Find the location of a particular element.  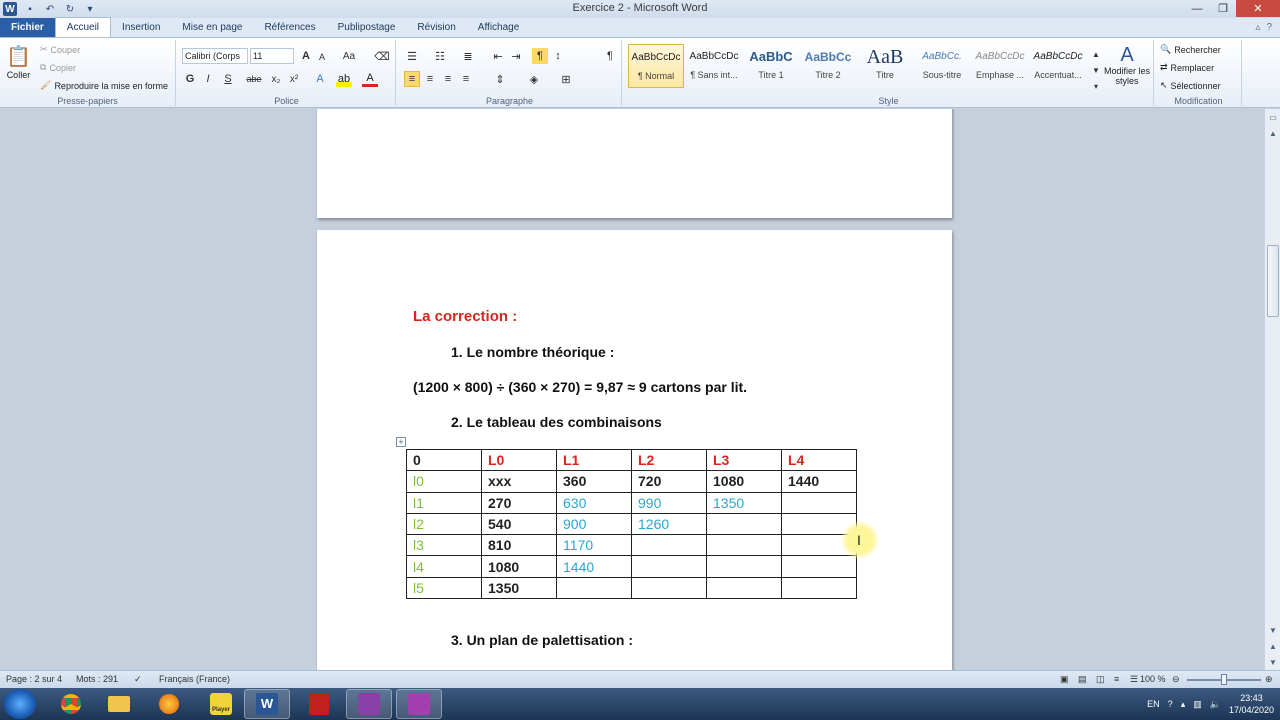

word-app-icon: W is located at coordinates (10, 9).